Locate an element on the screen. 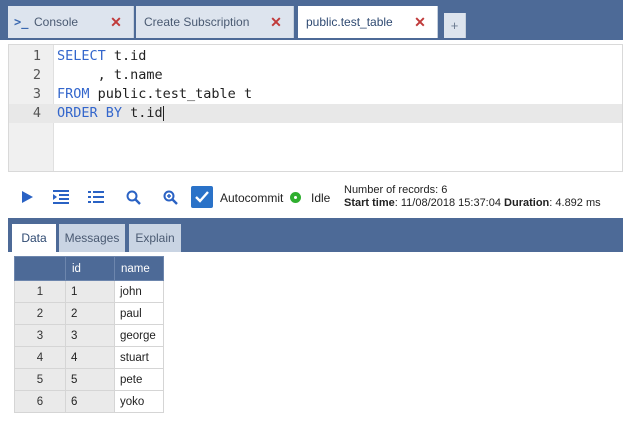 This screenshot has width=623, height=434. zoom-in-icon is located at coordinates (170, 197).